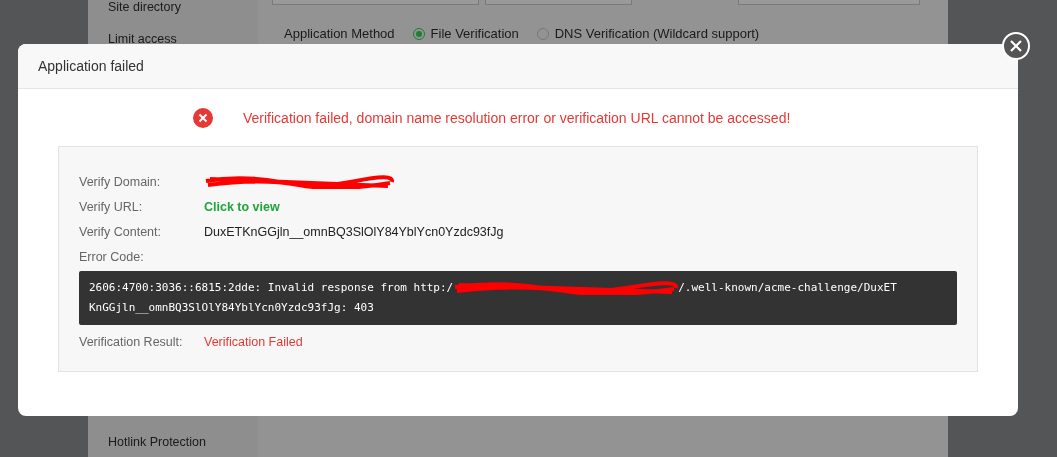  What do you see at coordinates (517, 118) in the screenshot?
I see `error-message: Verification failed, domain name resolution error or verification URL cannot be accessed!` at bounding box center [517, 118].